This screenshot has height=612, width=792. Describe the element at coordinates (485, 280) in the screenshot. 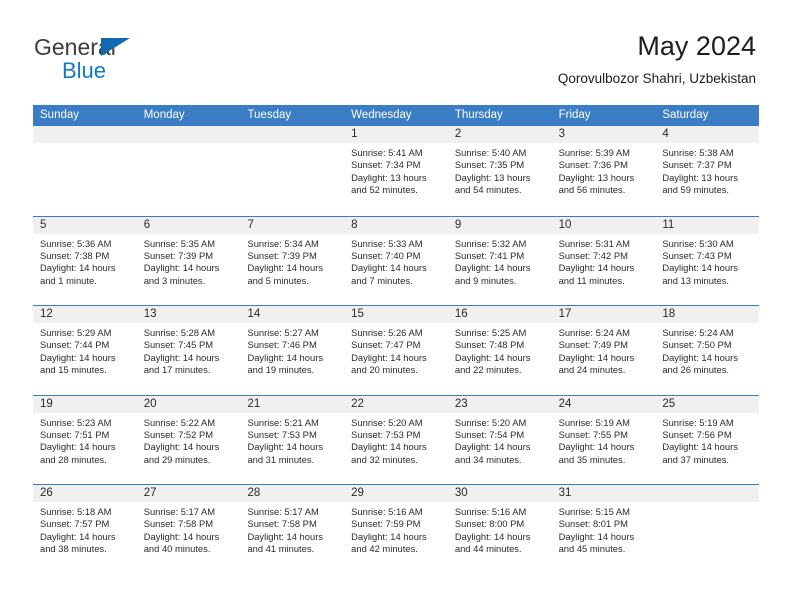

I see `day-detail-line: and 9 minutes.` at that location.